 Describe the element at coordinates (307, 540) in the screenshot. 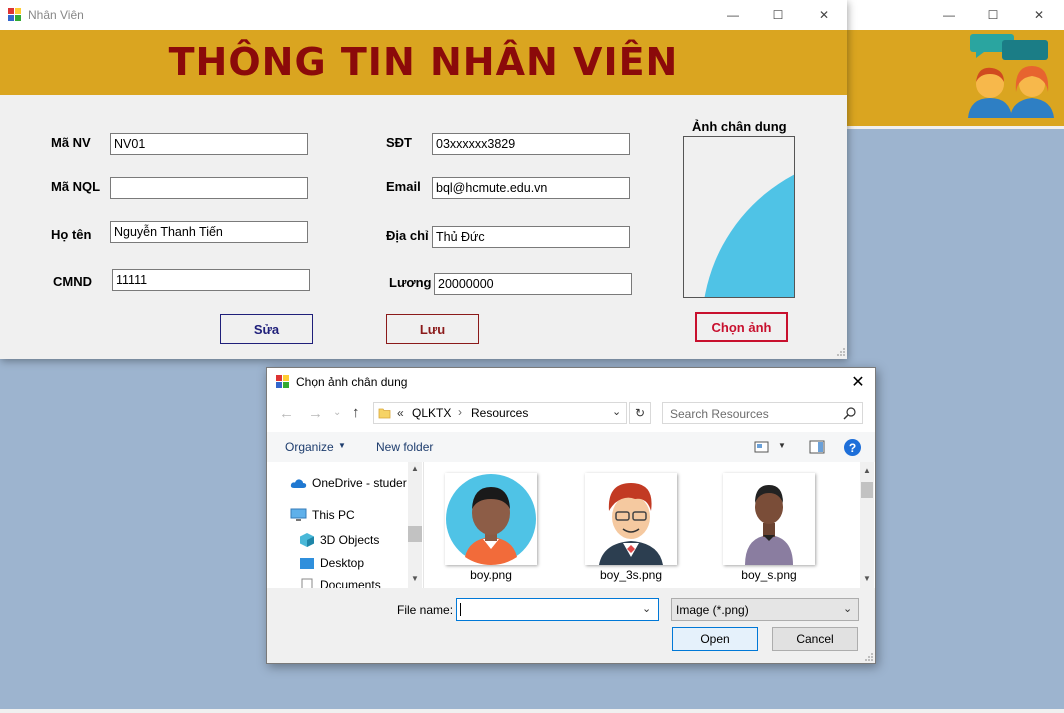

I see `cube-icon` at that location.